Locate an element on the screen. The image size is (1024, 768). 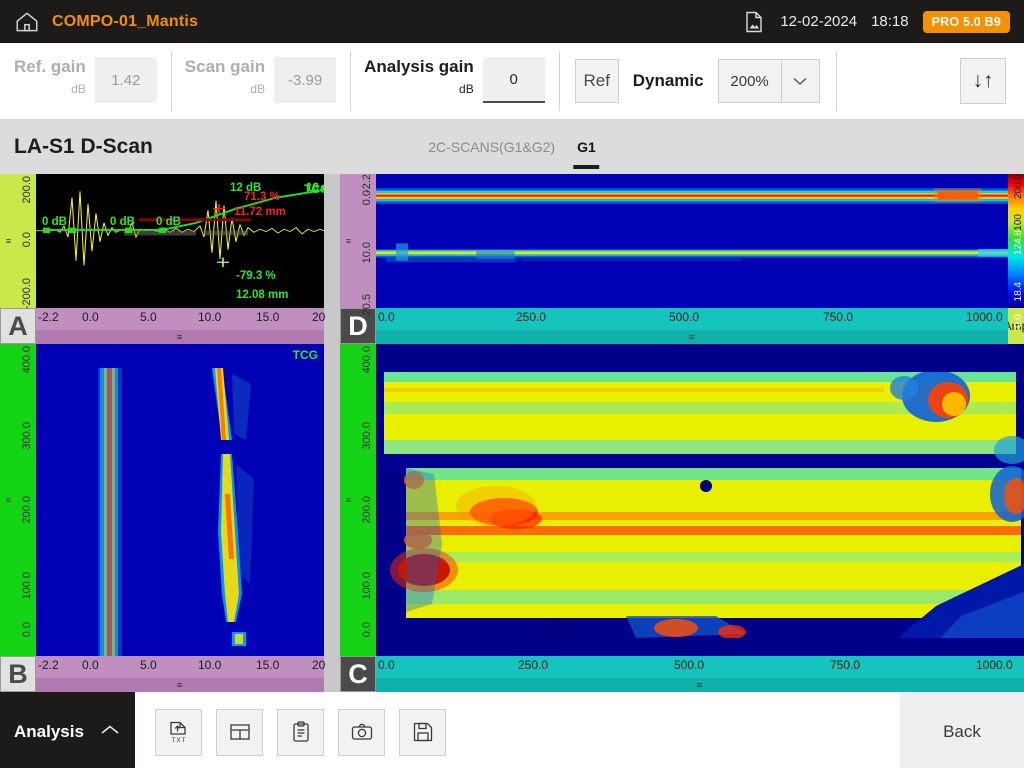
screenshot-button is located at coordinates (361, 732).